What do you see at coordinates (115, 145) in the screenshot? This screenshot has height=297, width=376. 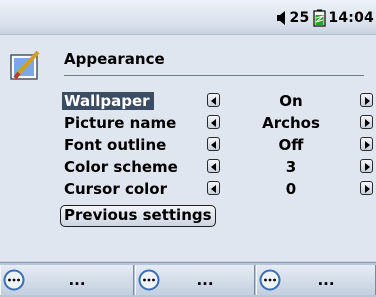 I see `setting-label: Font outline` at bounding box center [115, 145].